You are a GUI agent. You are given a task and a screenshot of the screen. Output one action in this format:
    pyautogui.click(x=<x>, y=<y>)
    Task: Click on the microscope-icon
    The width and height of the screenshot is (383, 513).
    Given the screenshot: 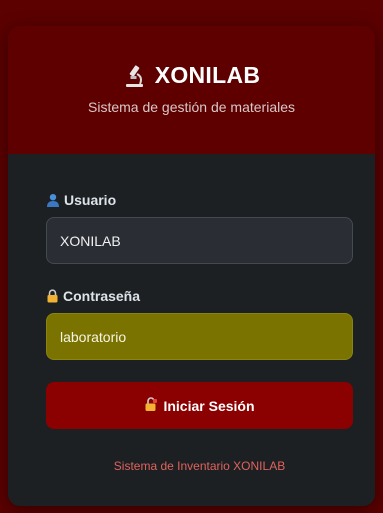 What is the action you would take?
    pyautogui.click(x=135, y=76)
    